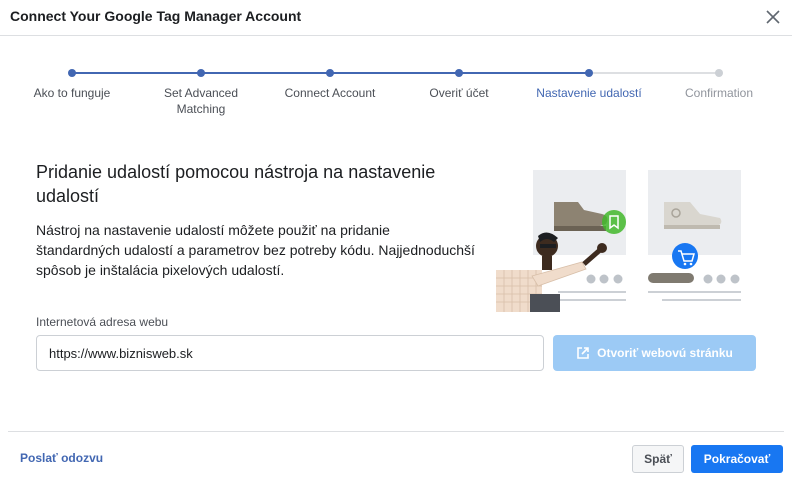 Image resolution: width=792 pixels, height=480 pixels. Describe the element at coordinates (61, 458) in the screenshot. I see `send-feedback-link: Poslať odozvu` at that location.